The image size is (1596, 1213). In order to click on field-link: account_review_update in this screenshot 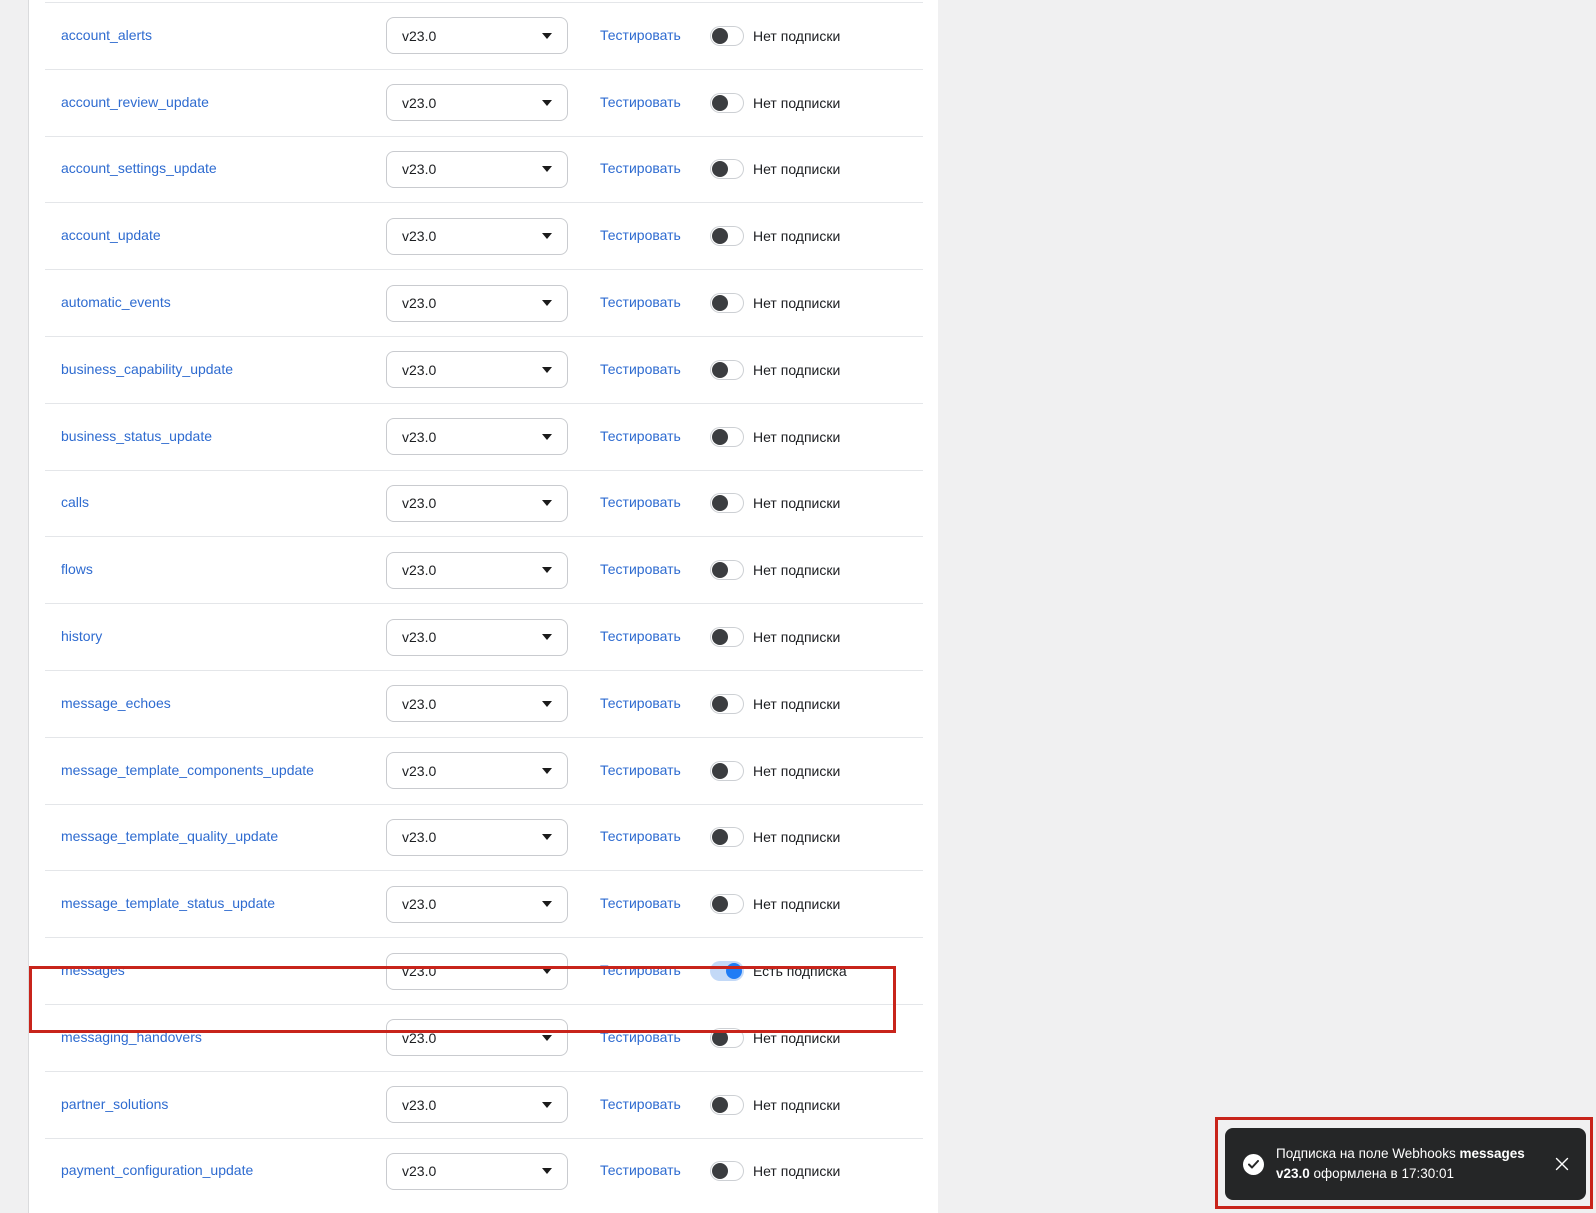, I will do `click(135, 102)`.